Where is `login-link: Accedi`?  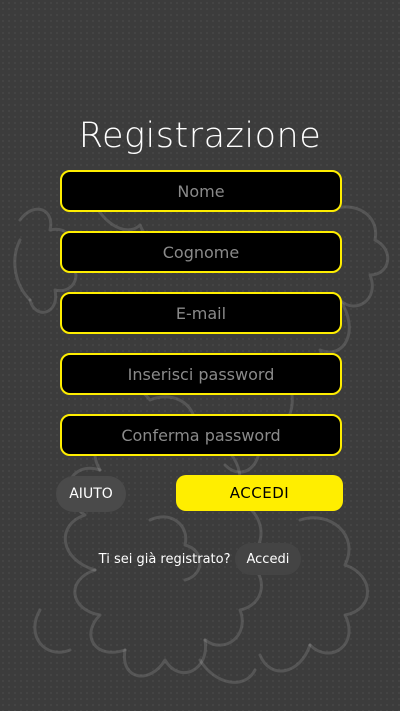
login-link: Accedi is located at coordinates (268, 559).